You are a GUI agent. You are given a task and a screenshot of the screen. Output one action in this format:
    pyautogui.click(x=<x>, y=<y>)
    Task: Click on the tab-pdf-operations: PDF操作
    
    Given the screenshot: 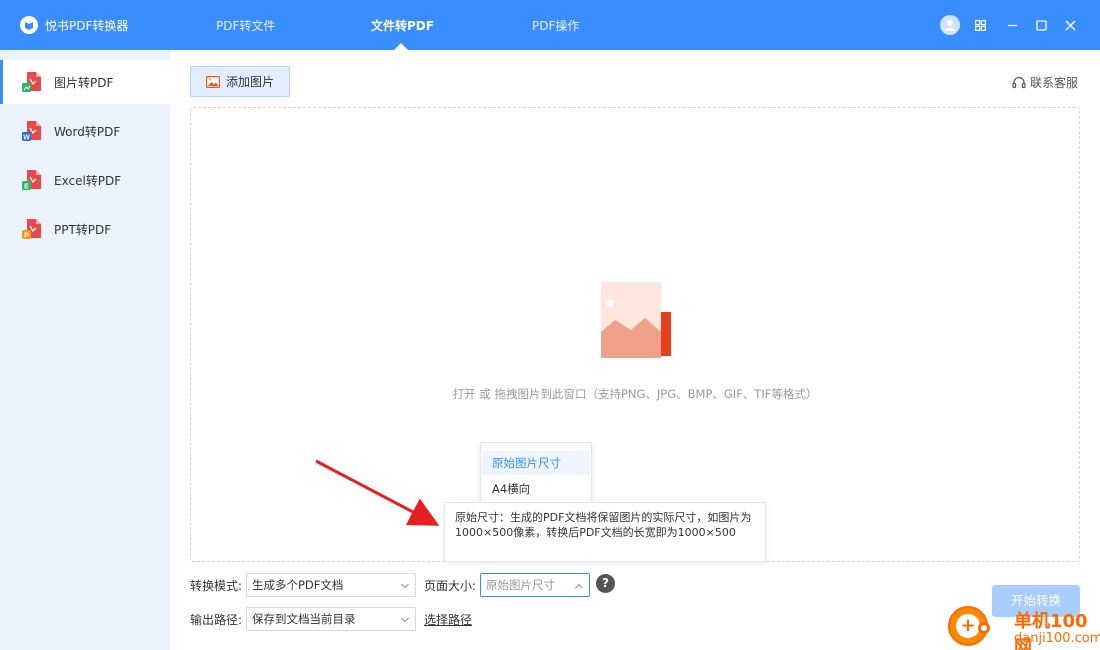 What is the action you would take?
    pyautogui.click(x=555, y=25)
    